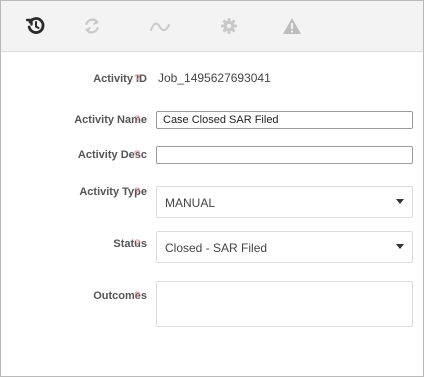 The width and height of the screenshot is (424, 377). What do you see at coordinates (137, 192) in the screenshot?
I see `activity-type-help-icon: ?` at bounding box center [137, 192].